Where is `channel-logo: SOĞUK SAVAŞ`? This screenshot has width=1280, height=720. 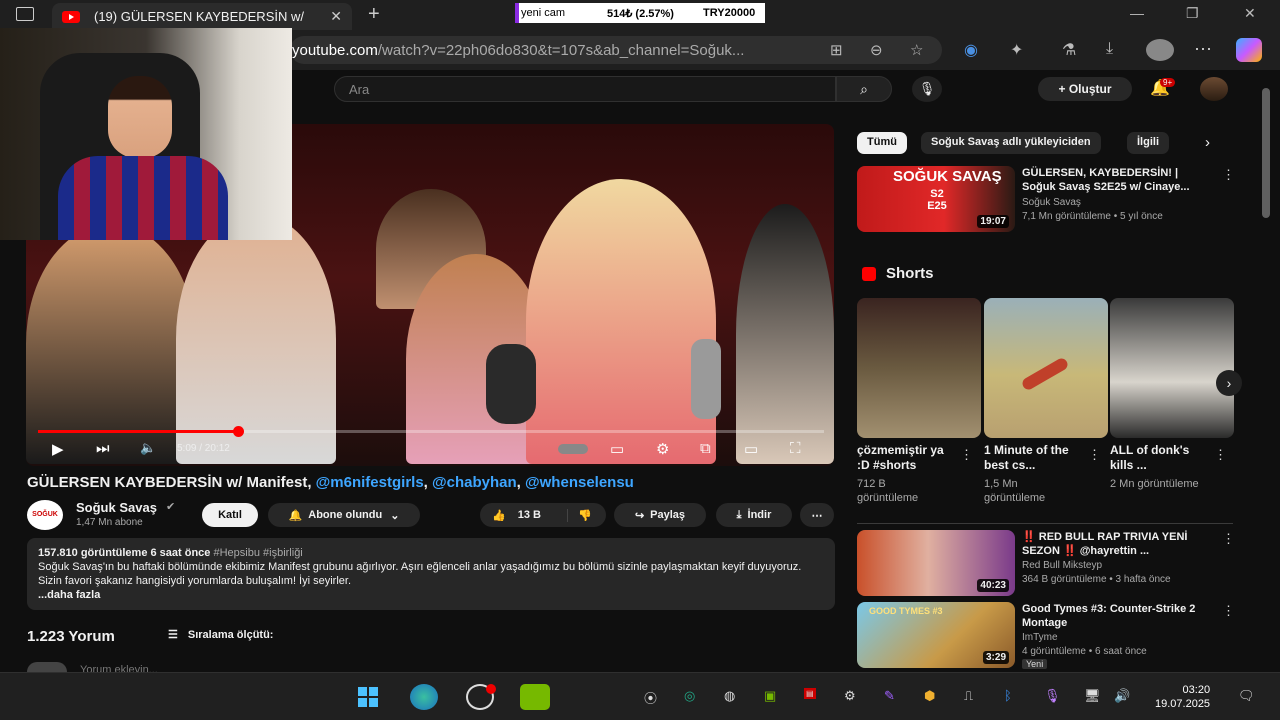
channel-logo: SOĞUK SAVAŞ is located at coordinates (45, 524).